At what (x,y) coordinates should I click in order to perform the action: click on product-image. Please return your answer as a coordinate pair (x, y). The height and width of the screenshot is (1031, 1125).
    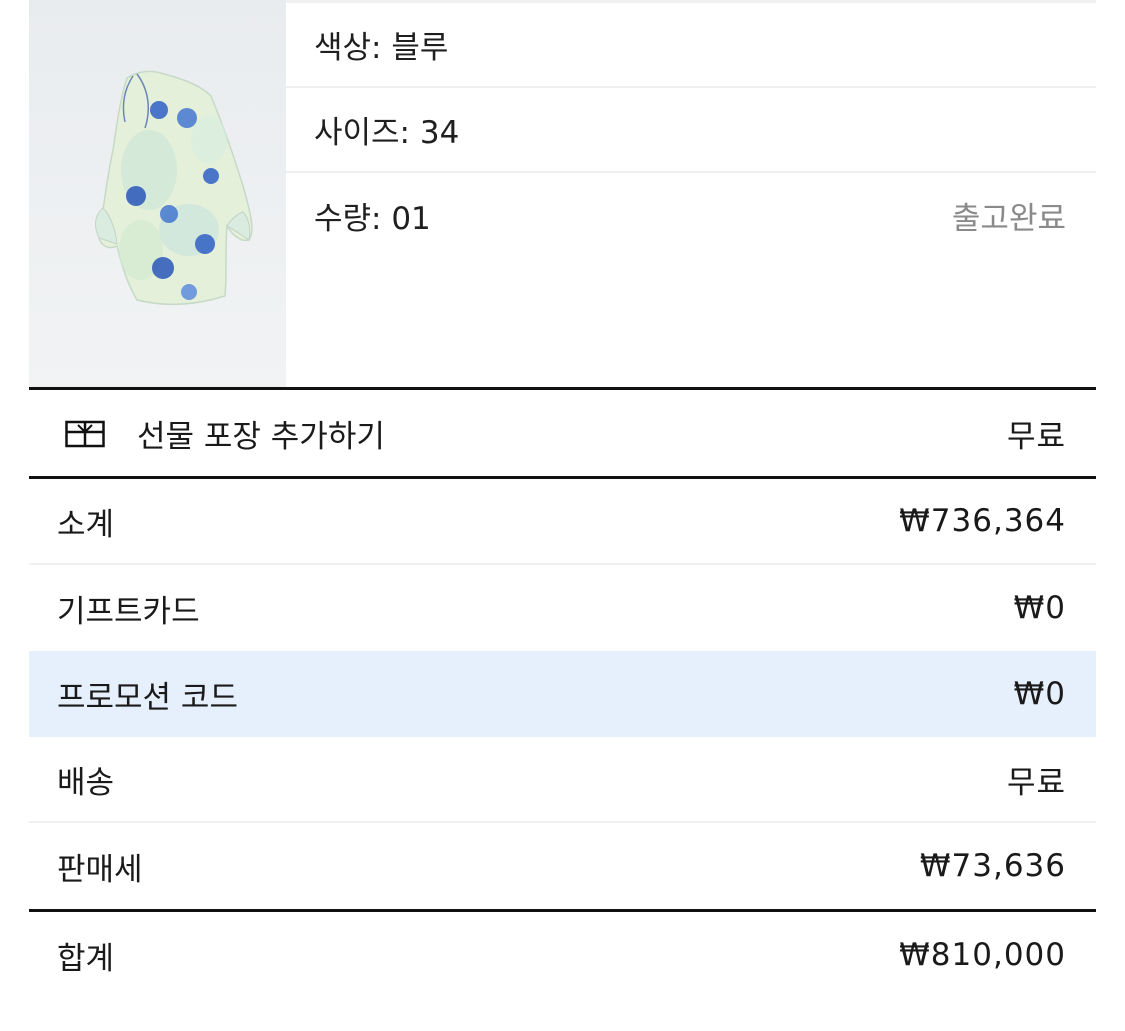
    Looking at the image, I should click on (157, 193).